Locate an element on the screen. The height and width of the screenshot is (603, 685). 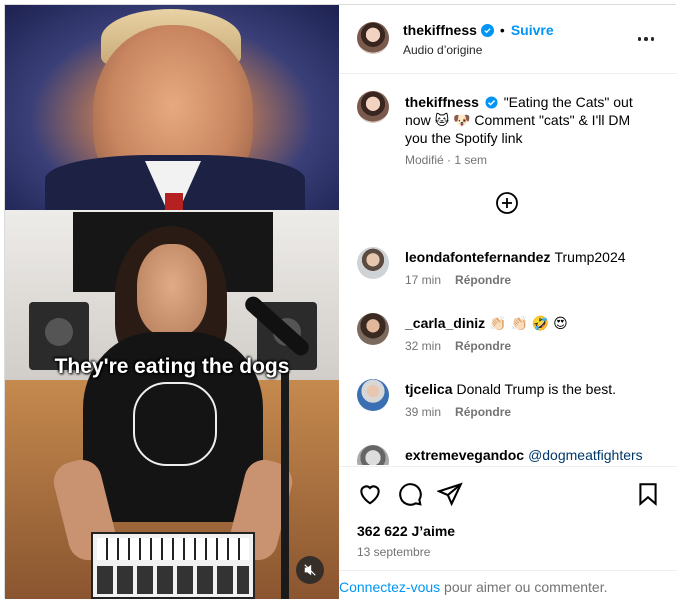
share-icon is located at coordinates (450, 494).